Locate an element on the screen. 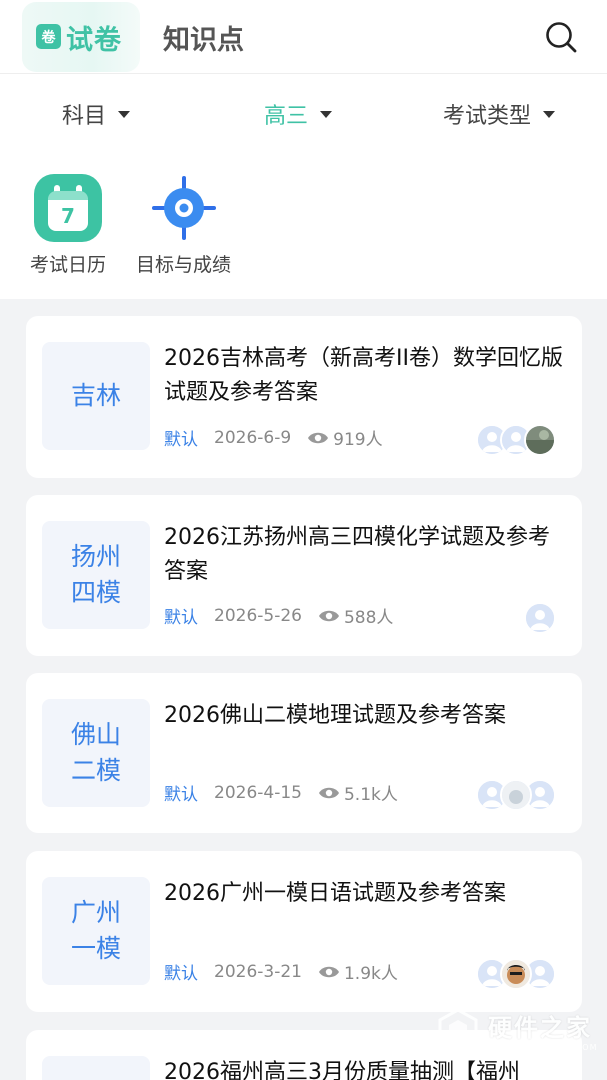 This screenshot has width=607, height=1080. papers-badge-icon: 卷 is located at coordinates (48, 36).